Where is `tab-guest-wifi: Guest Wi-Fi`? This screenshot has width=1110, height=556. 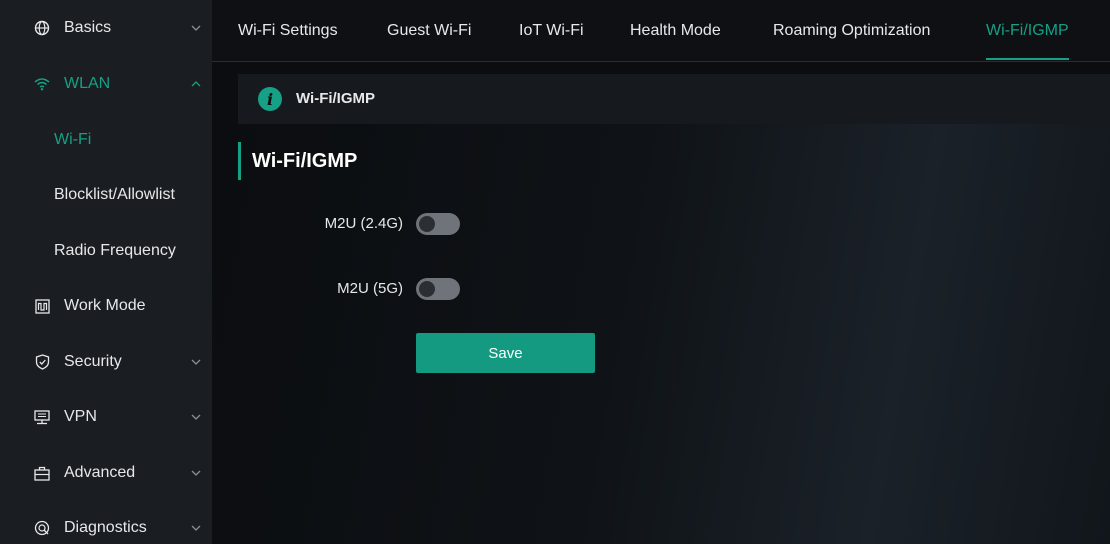 tab-guest-wifi: Guest Wi-Fi is located at coordinates (429, 31).